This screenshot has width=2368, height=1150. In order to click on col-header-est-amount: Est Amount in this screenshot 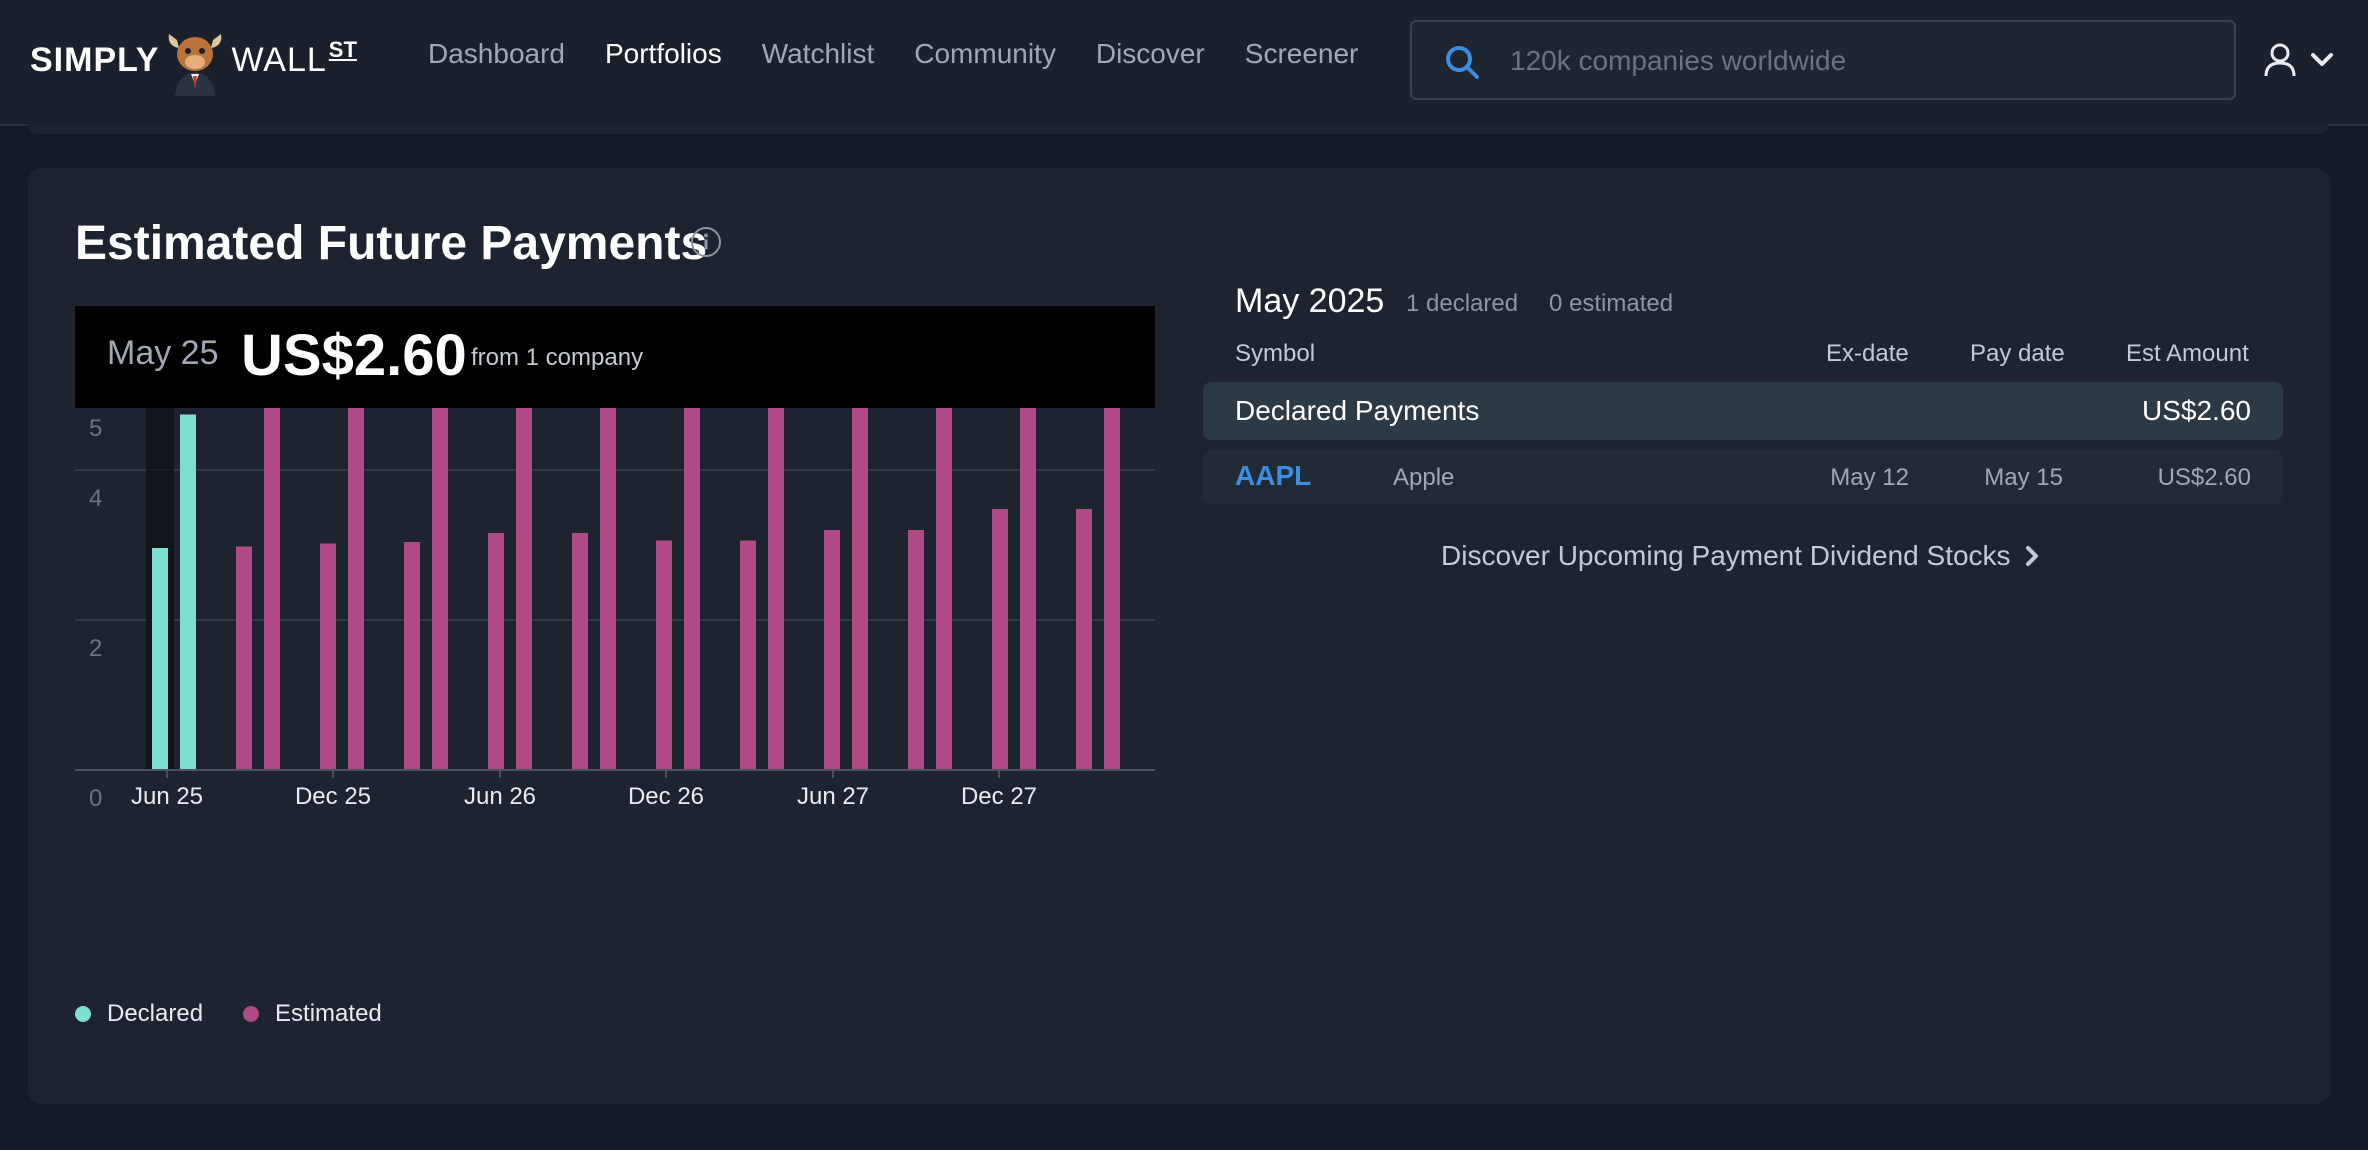, I will do `click(2187, 353)`.